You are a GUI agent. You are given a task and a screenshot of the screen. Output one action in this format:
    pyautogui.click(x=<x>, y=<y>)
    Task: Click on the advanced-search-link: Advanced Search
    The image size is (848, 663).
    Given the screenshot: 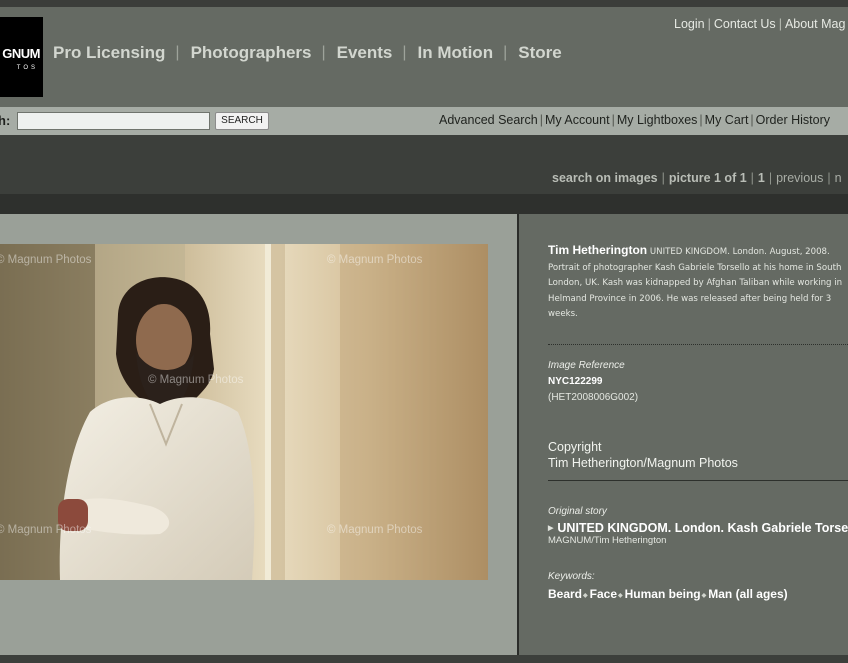 What is the action you would take?
    pyautogui.click(x=488, y=120)
    